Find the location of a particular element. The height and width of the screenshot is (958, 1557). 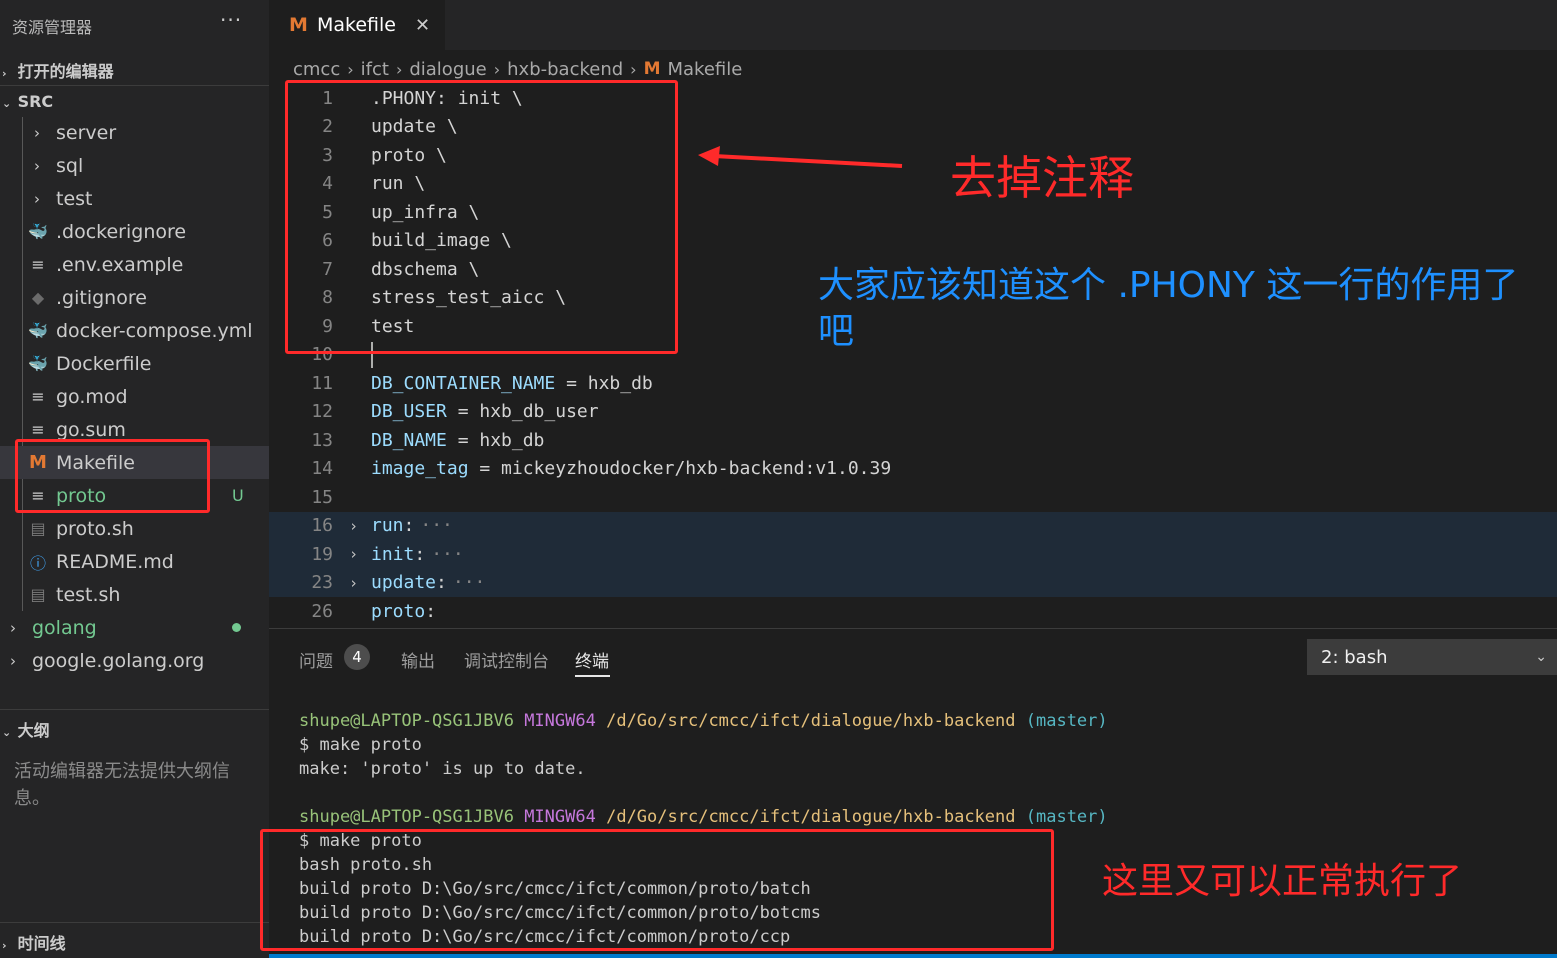

tab-problems: 问题 is located at coordinates (316, 659).